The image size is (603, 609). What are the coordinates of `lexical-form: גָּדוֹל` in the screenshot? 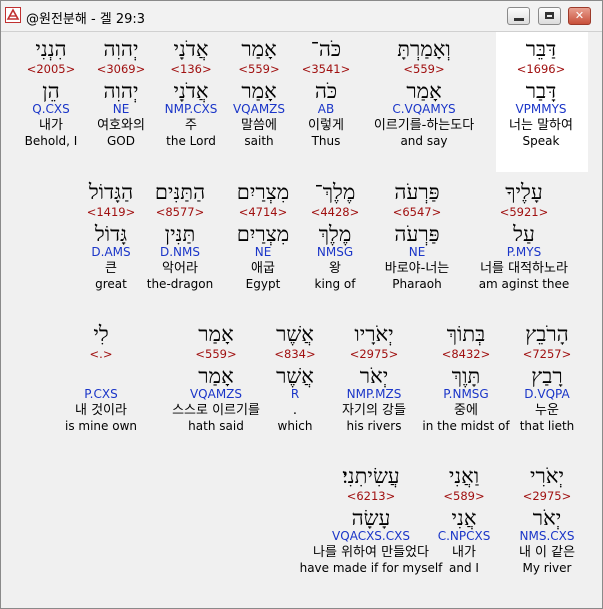 It's located at (111, 234).